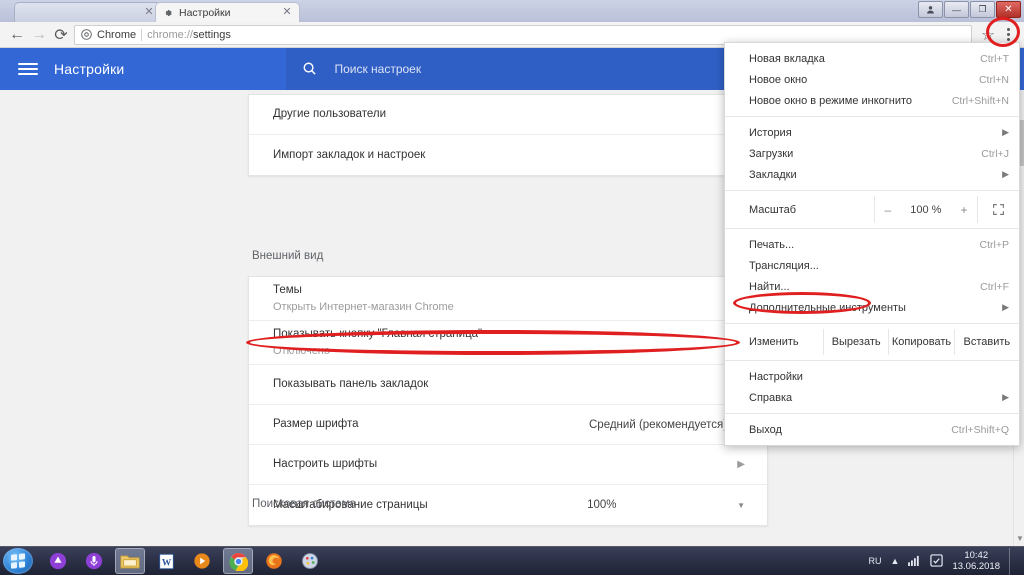 The height and width of the screenshot is (575, 1024). Describe the element at coordinates (514, 69) in the screenshot. I see `search-settings-input: Поиск настроек` at that location.